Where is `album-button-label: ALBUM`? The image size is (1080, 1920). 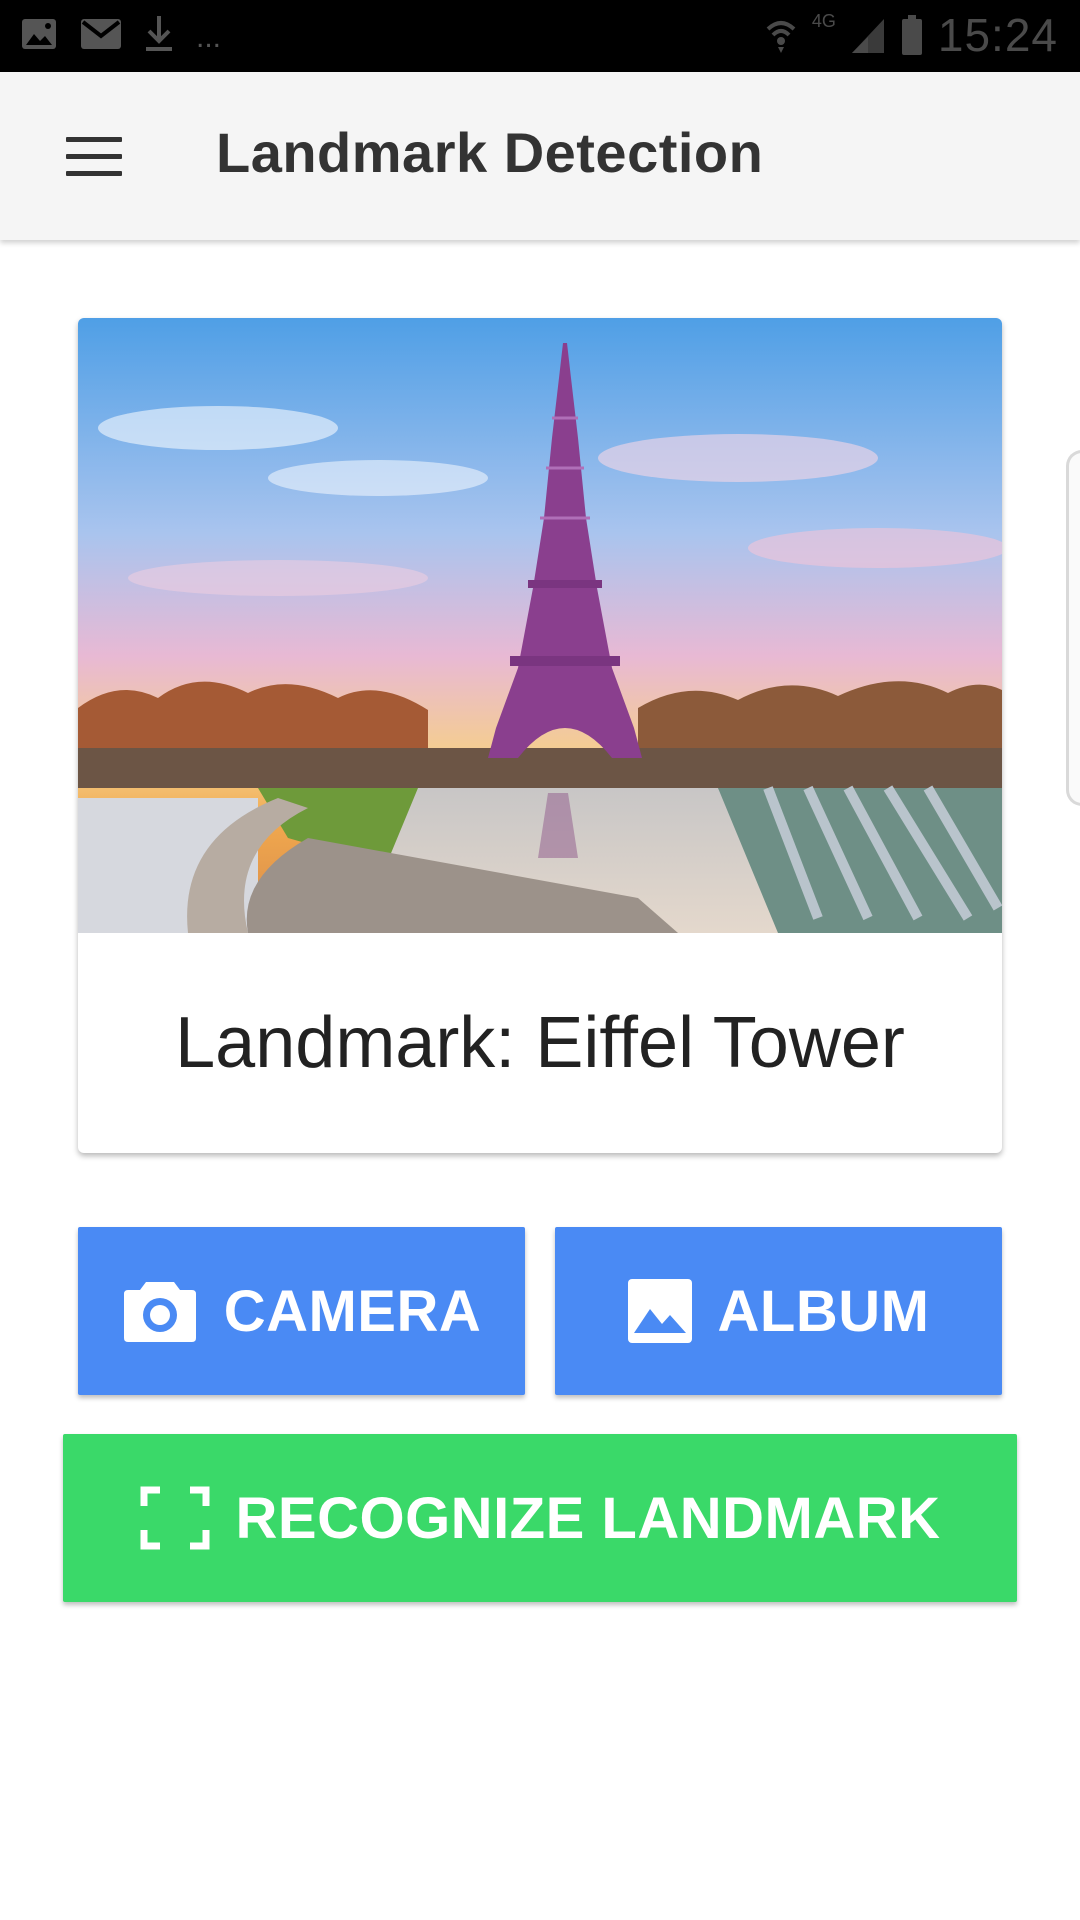 album-button-label: ALBUM is located at coordinates (823, 1311).